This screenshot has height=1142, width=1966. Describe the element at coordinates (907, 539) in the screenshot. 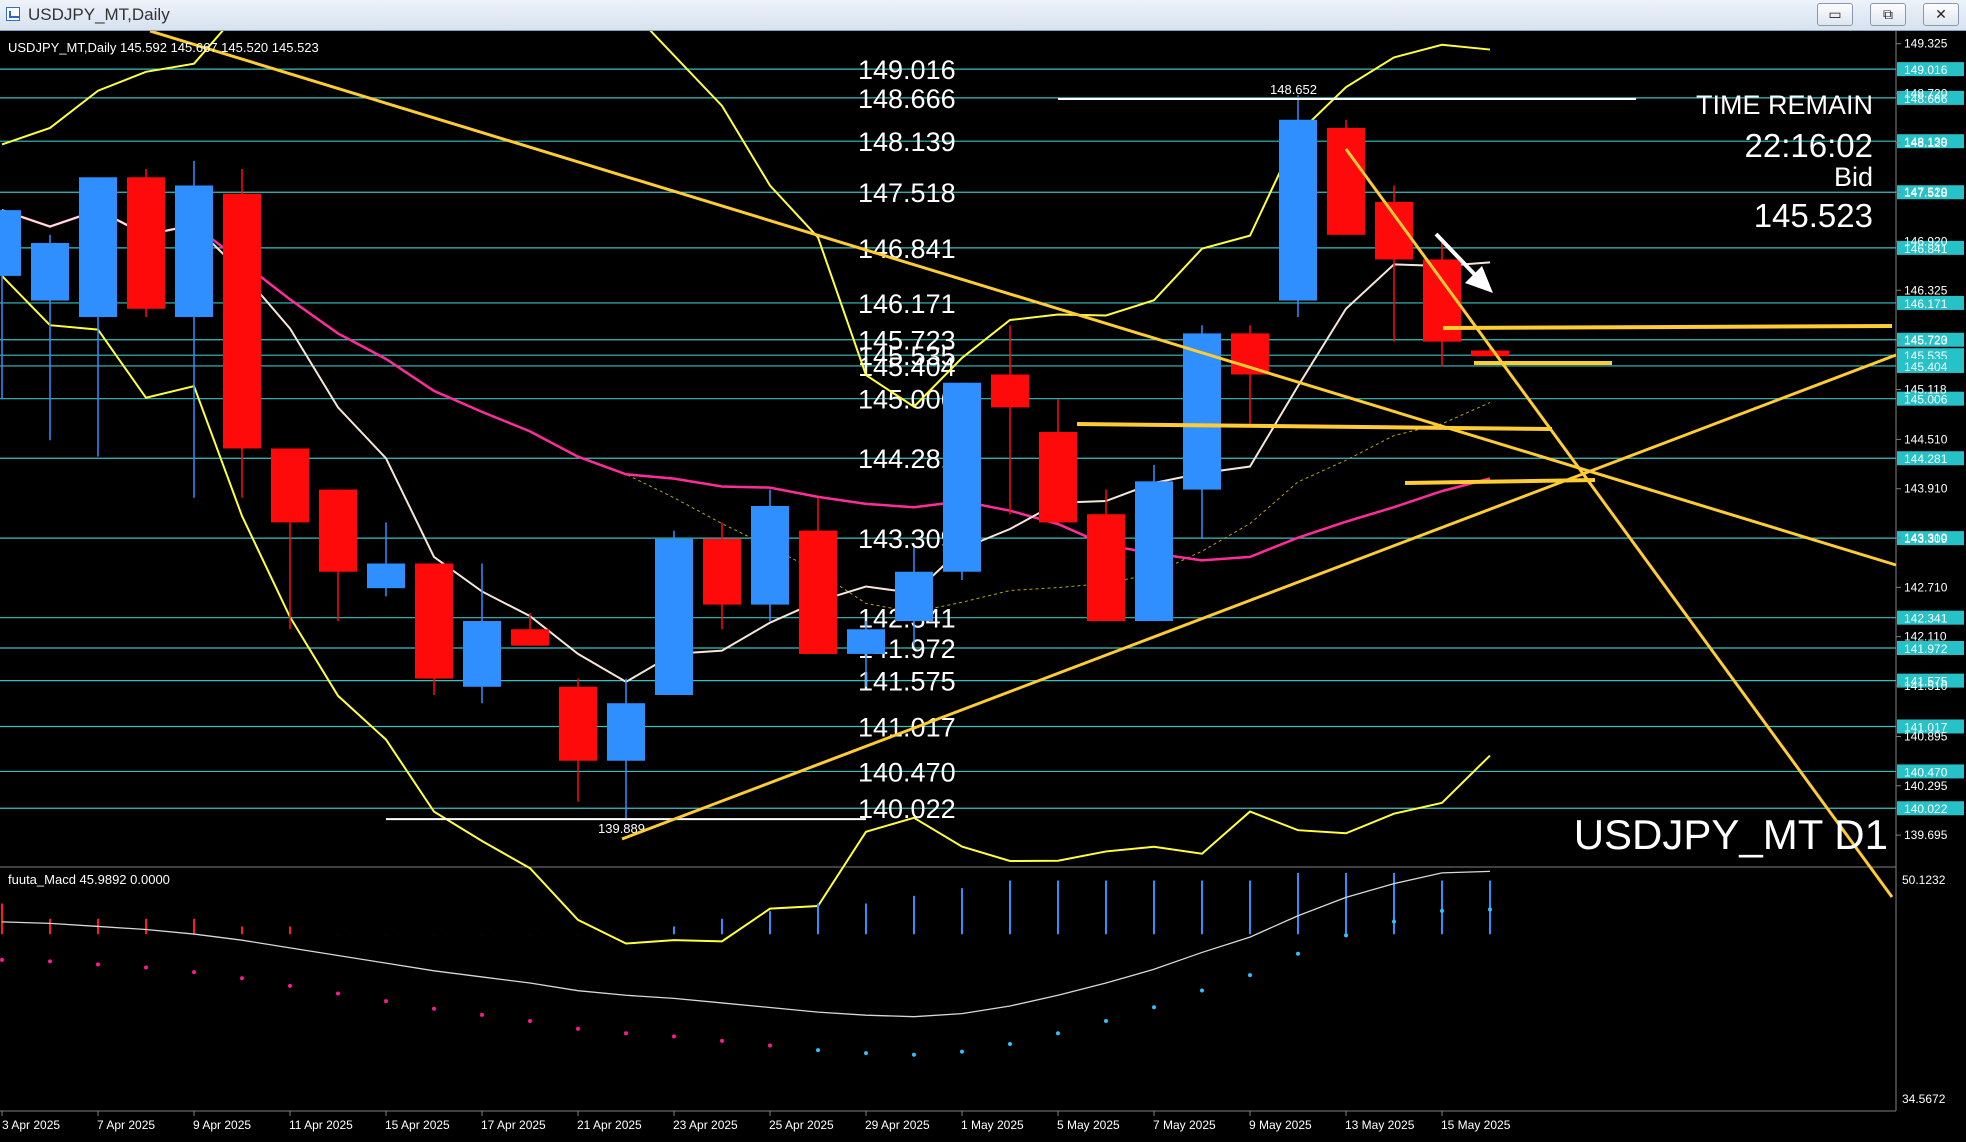

I see `level-label: 143.309` at that location.